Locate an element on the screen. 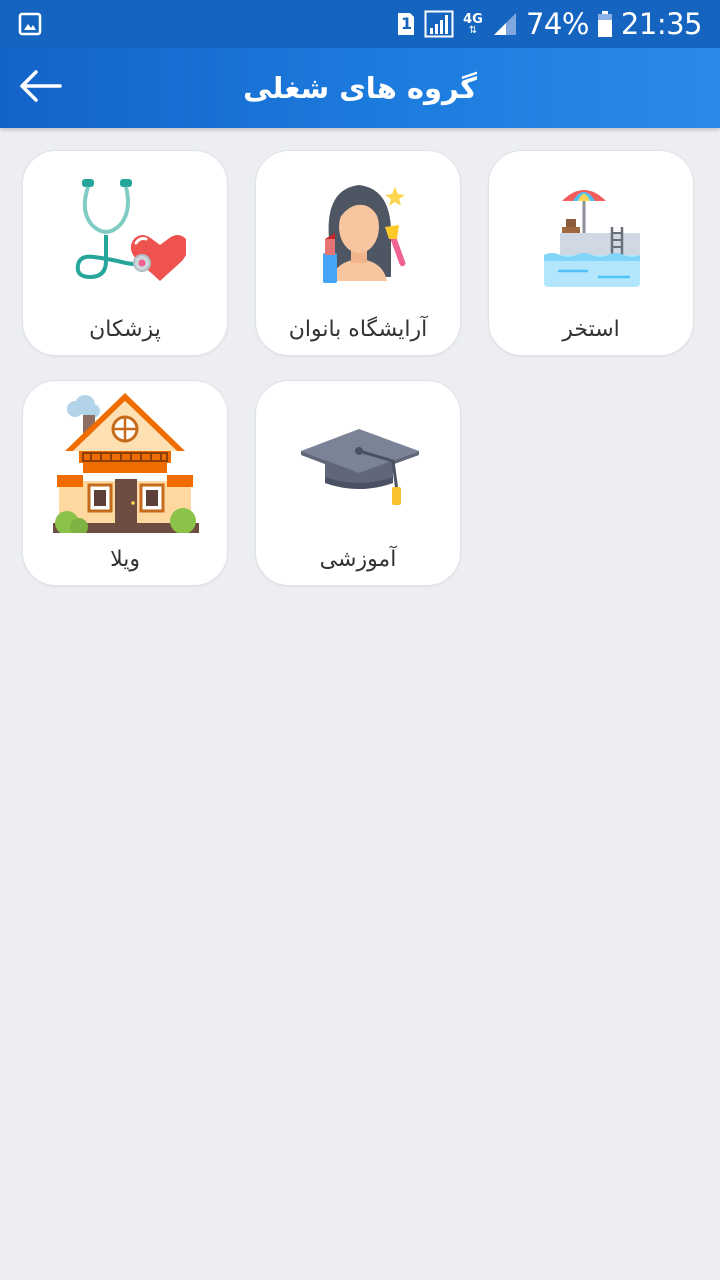  pool-icon is located at coordinates (592, 229).